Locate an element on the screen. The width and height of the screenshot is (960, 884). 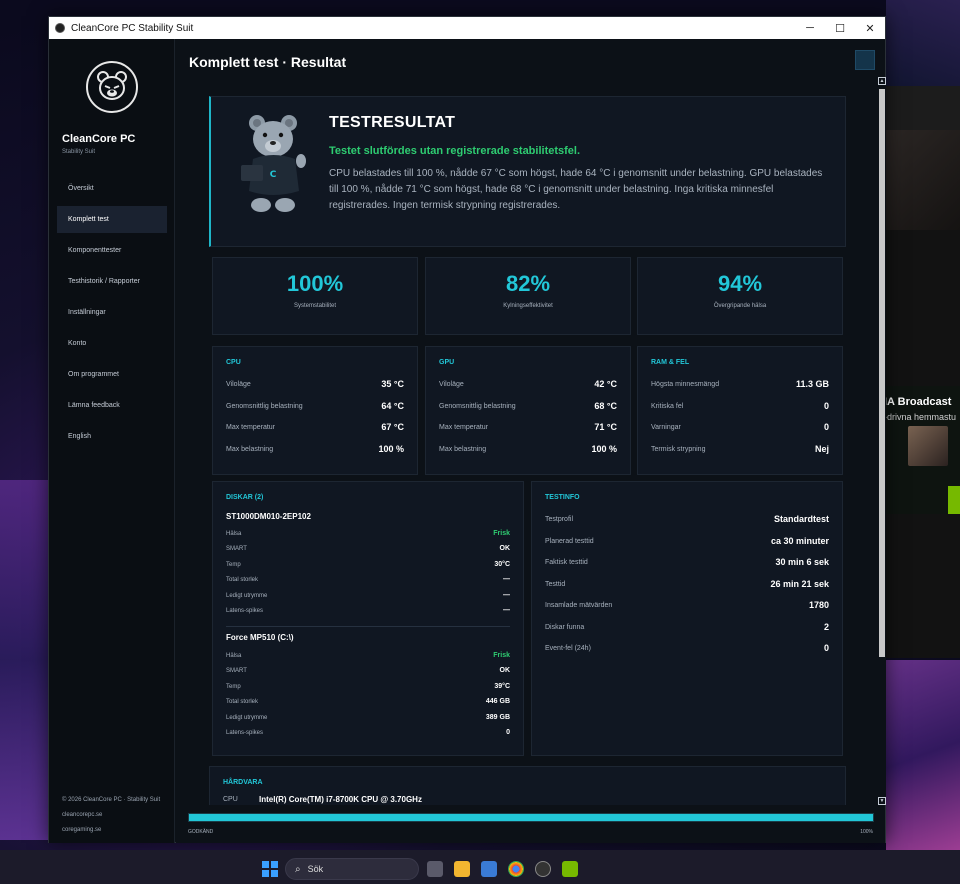
row-key: Latens-spikes is located at coordinates (245, 732).